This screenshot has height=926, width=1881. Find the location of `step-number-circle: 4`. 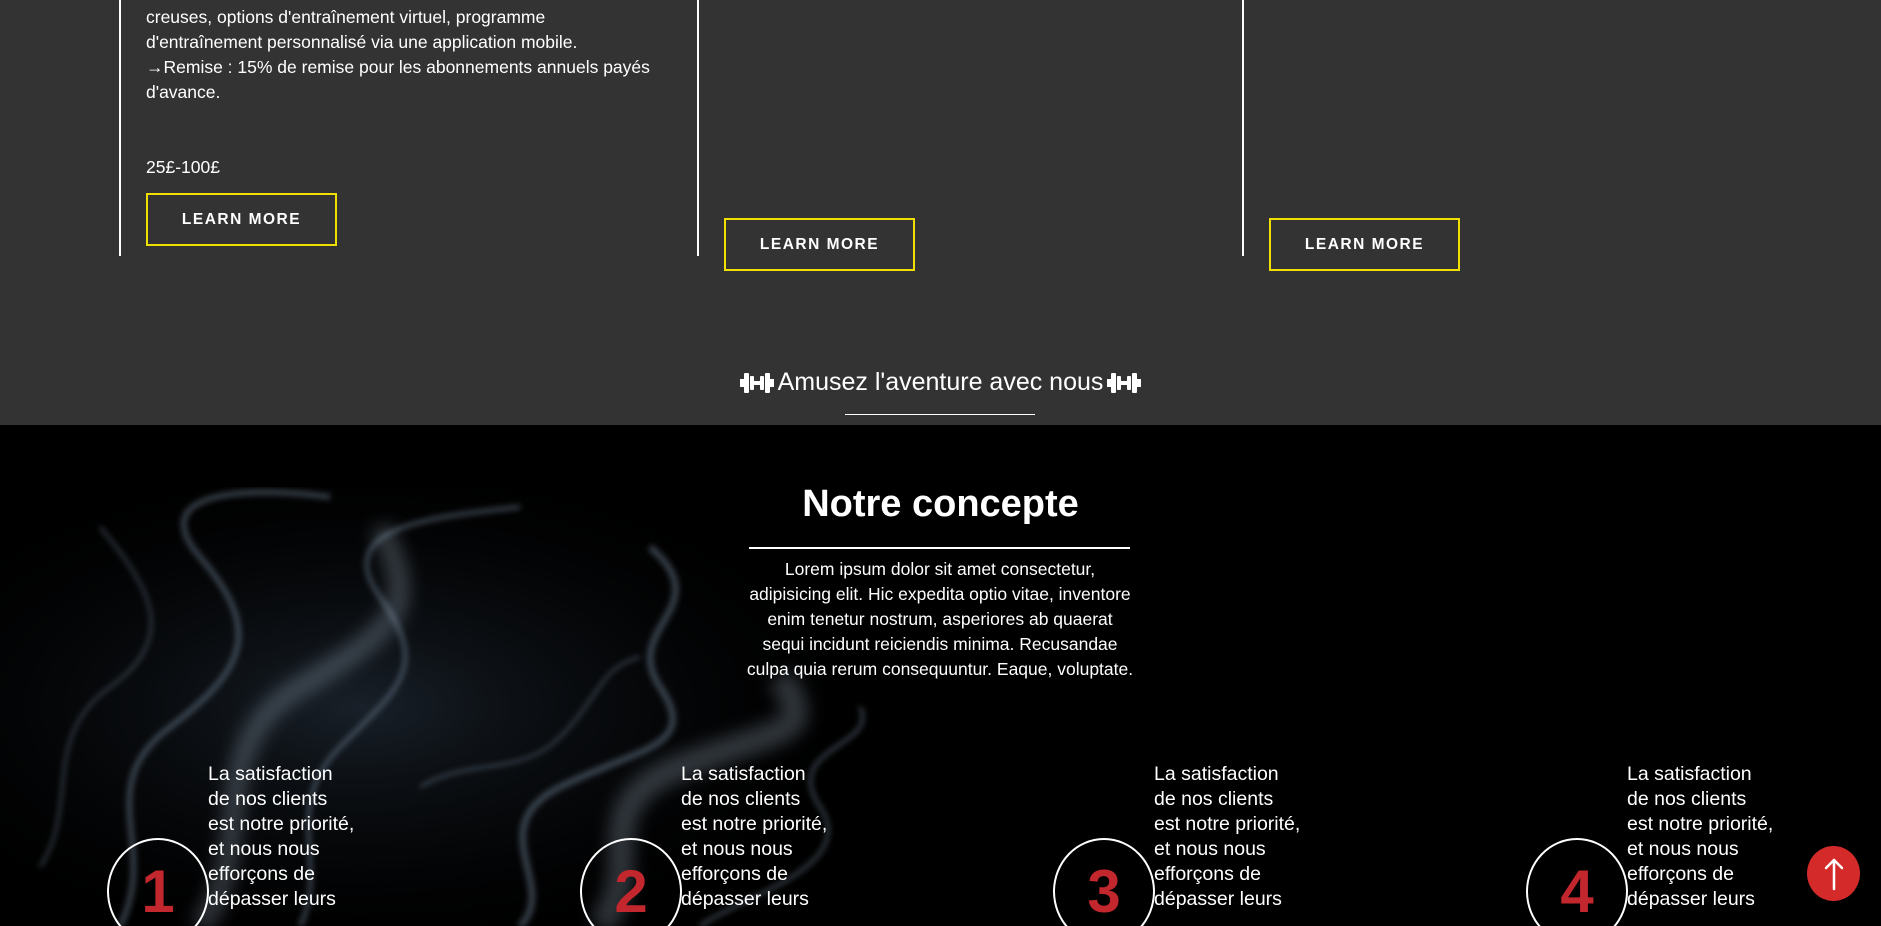

step-number-circle: 4 is located at coordinates (1577, 882).